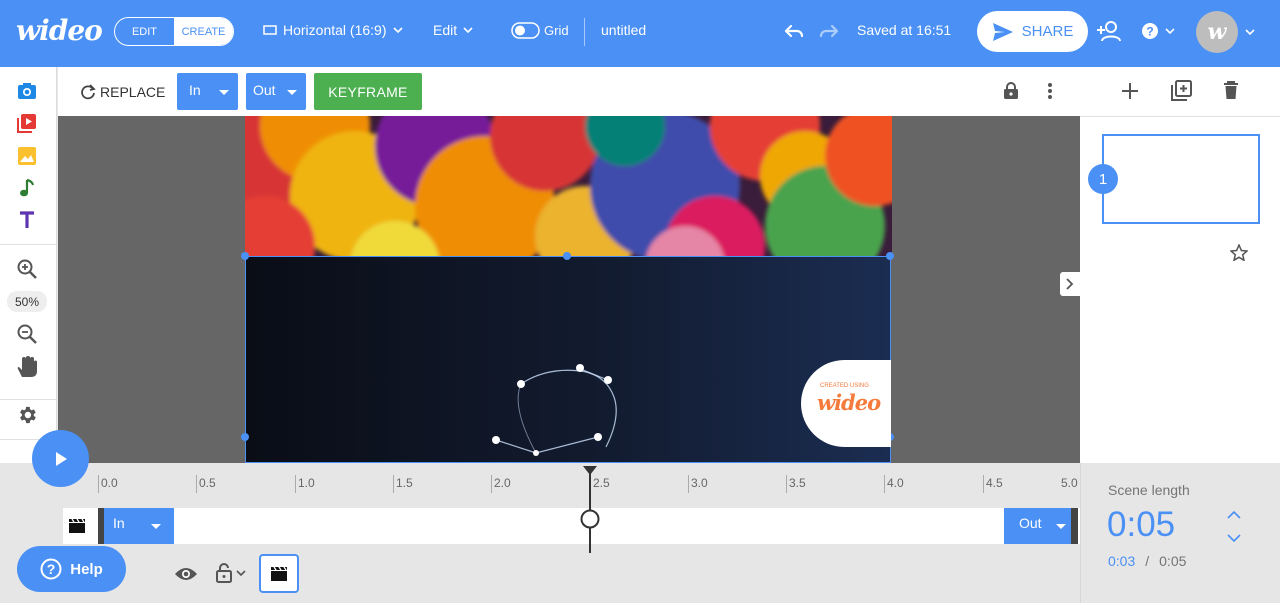  Describe the element at coordinates (27, 334) in the screenshot. I see `zoom-out-icon` at that location.